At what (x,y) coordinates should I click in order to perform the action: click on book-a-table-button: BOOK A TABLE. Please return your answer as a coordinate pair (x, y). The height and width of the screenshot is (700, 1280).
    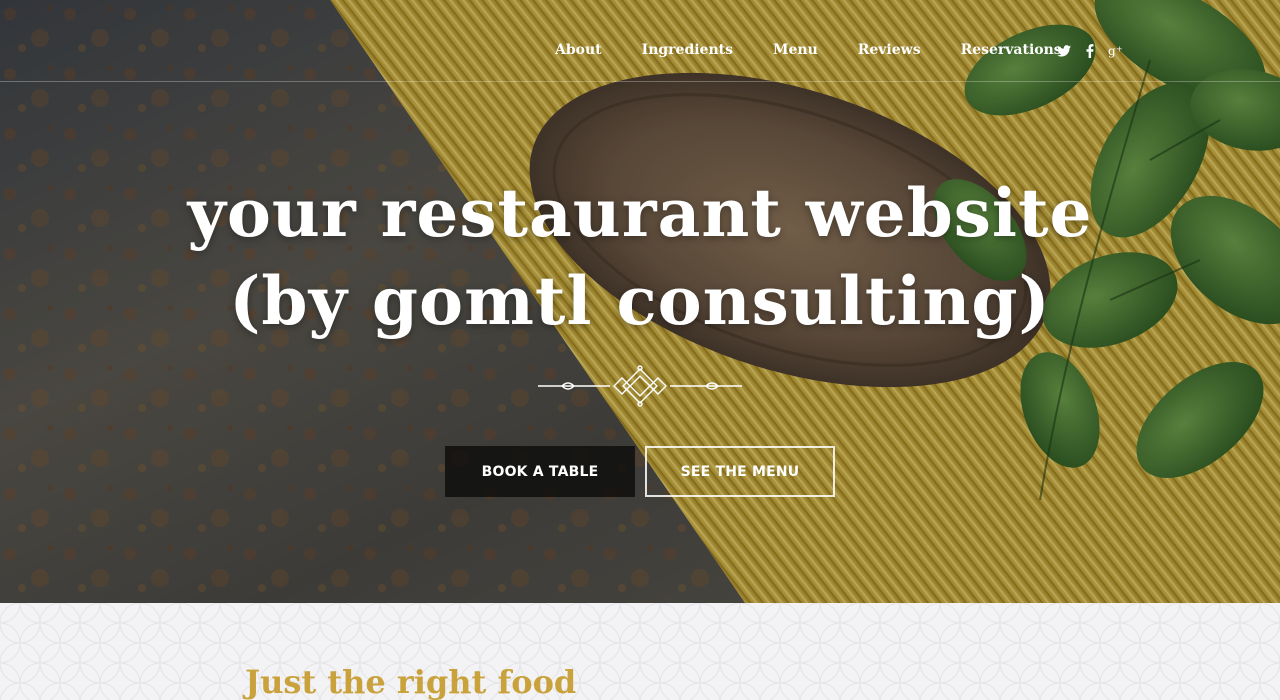
    Looking at the image, I should click on (540, 471).